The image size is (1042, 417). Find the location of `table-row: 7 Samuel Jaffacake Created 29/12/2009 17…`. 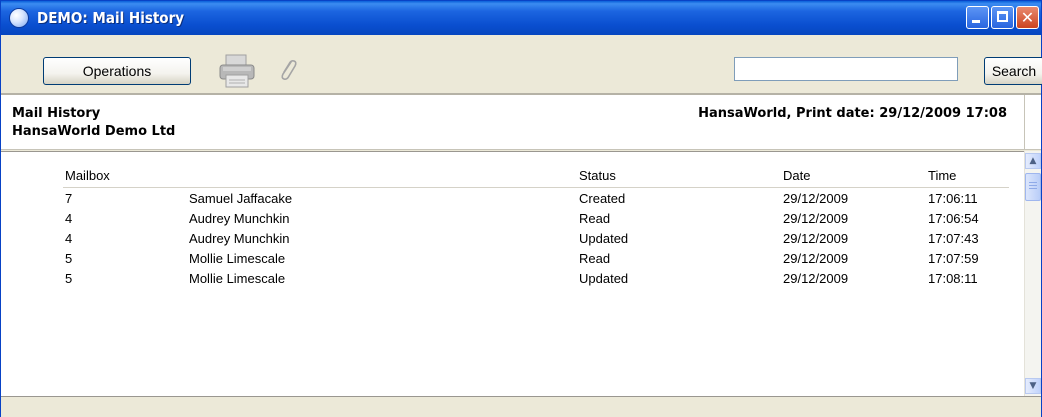

table-row: 7 Samuel Jaffacake Created 29/12/2009 17… is located at coordinates (512, 201).